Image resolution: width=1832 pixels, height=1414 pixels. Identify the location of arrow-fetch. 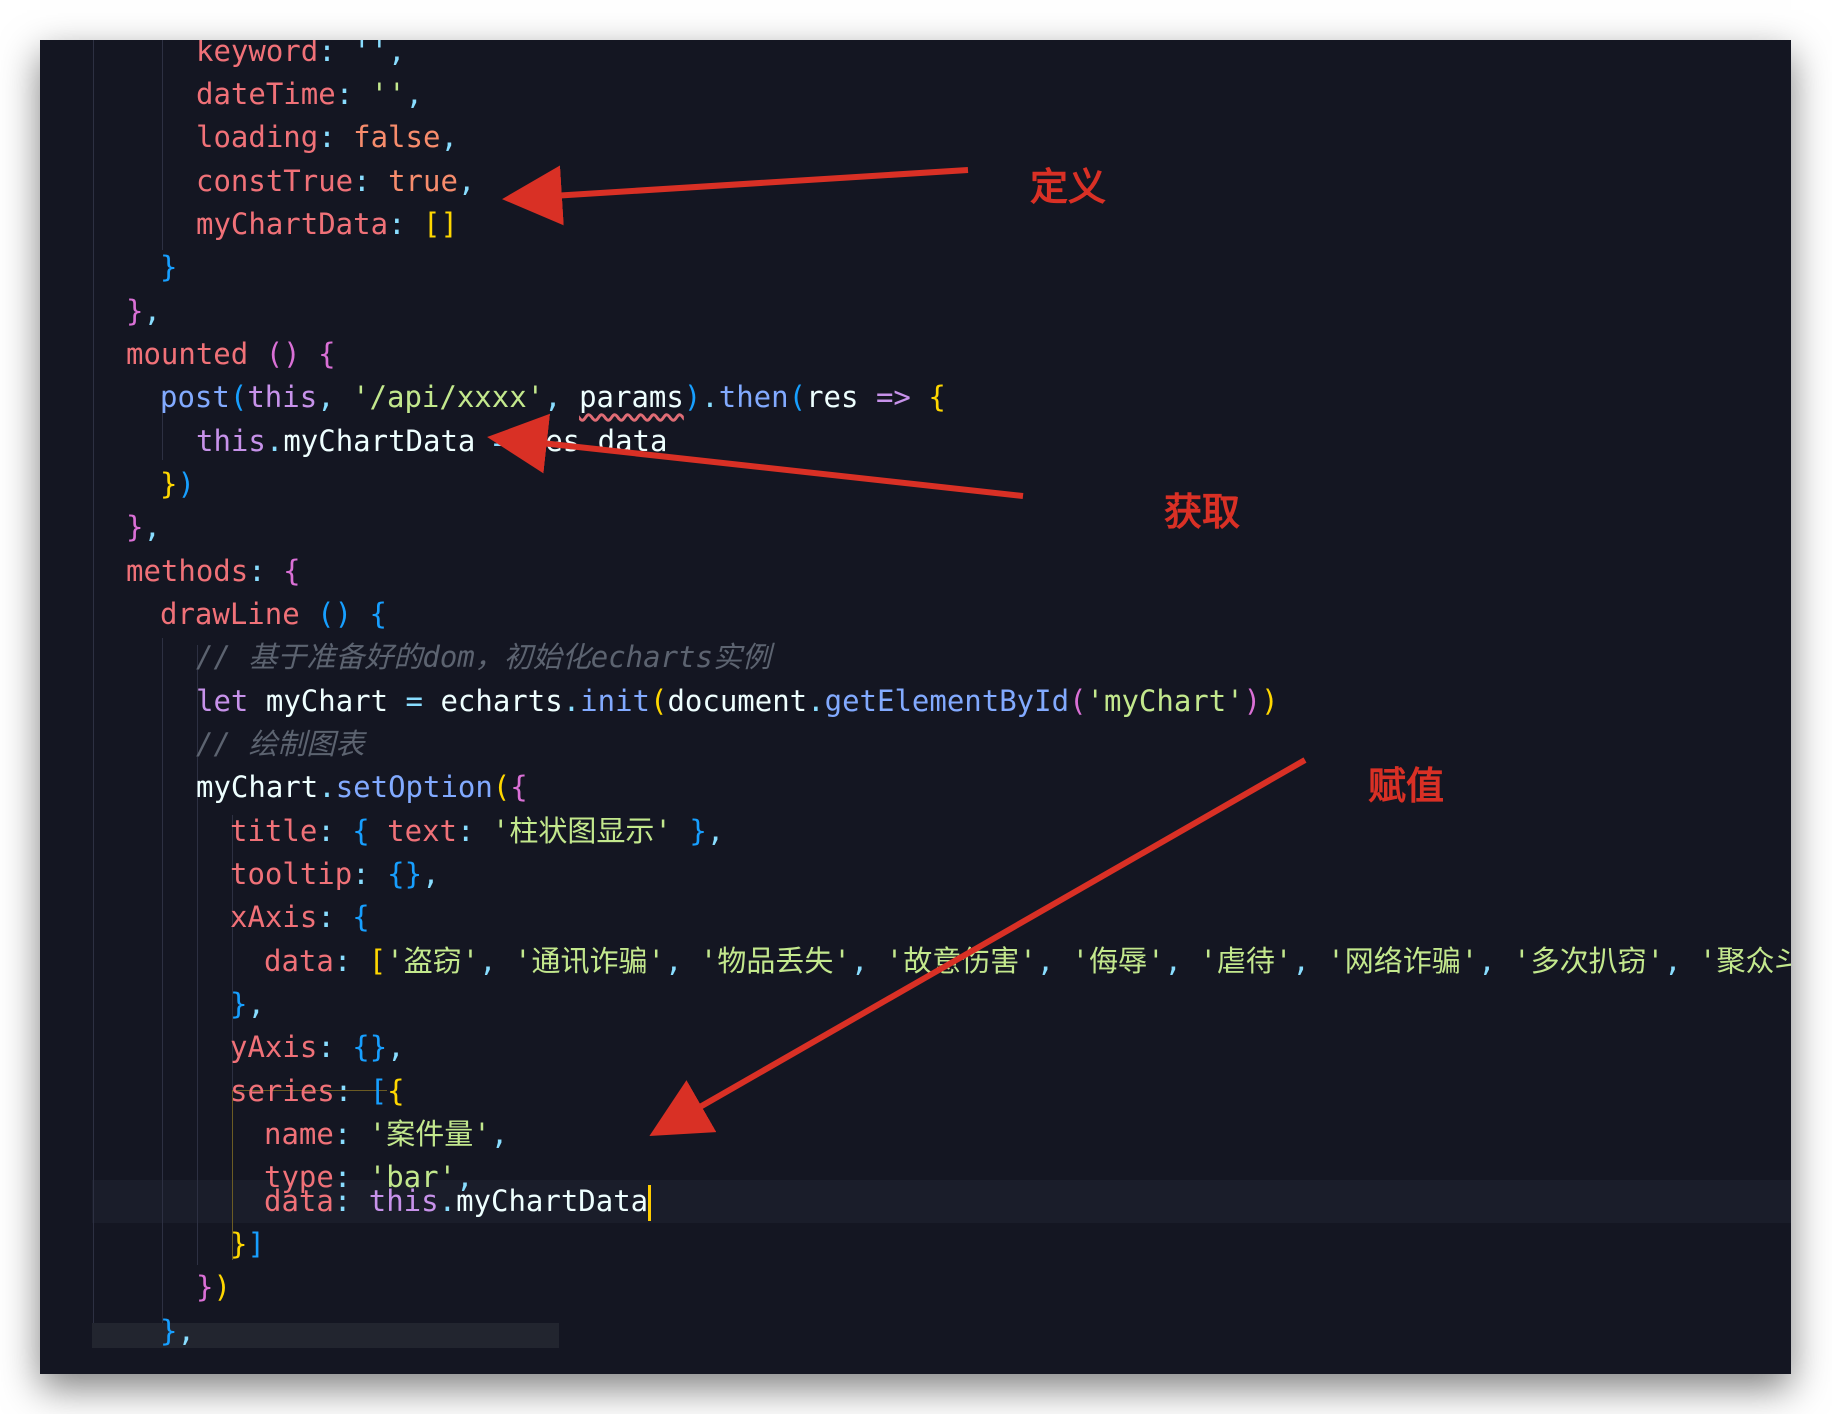
(755, 456).